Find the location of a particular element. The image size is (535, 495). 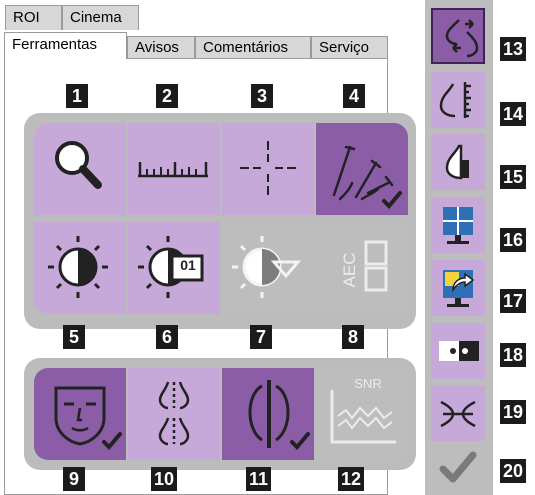

callout-badge: 14 is located at coordinates (513, 114).